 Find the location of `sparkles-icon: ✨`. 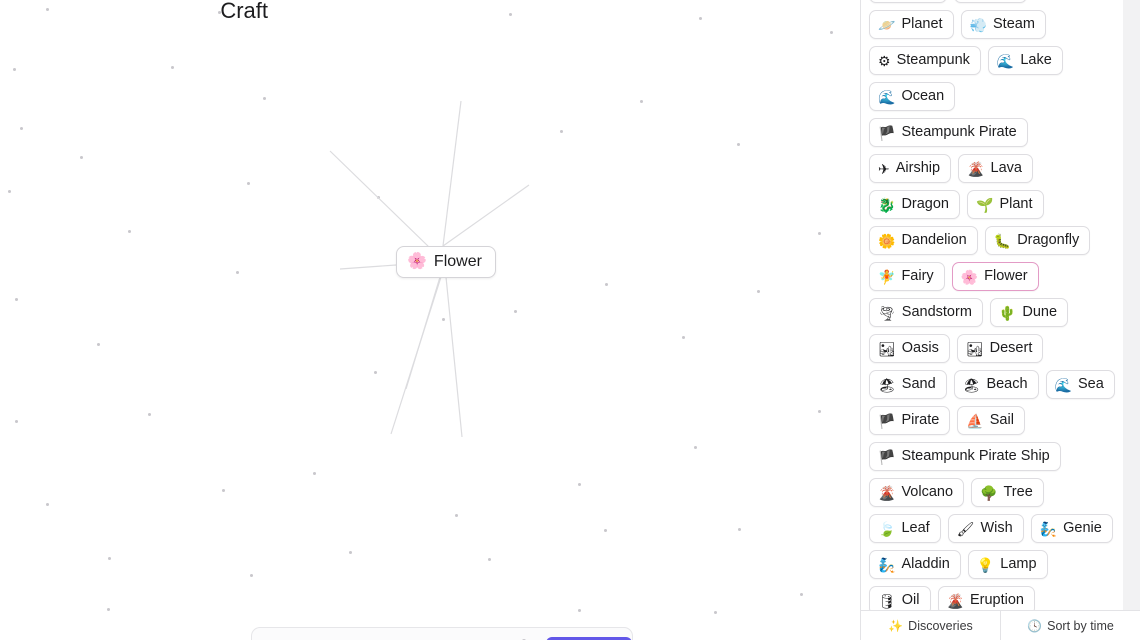

sparkles-icon: ✨ is located at coordinates (896, 625).